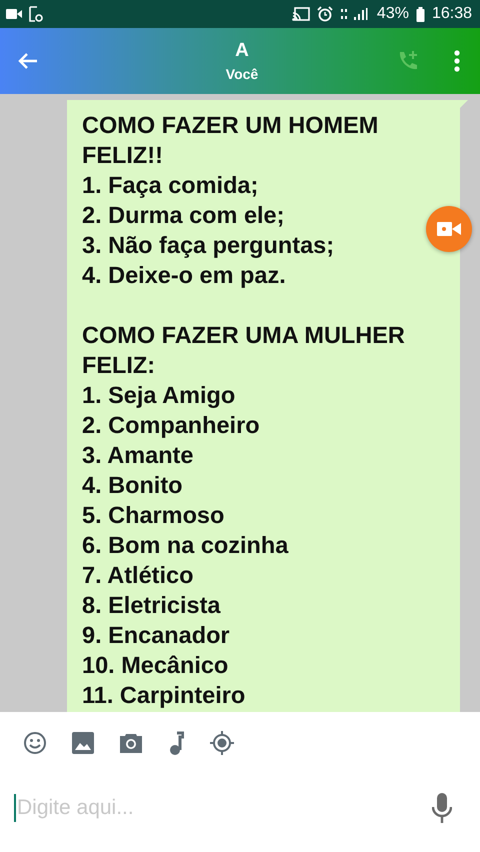 Image resolution: width=480 pixels, height=852 pixels. Describe the element at coordinates (138, 575) in the screenshot. I see `message-line: 7. Atlético` at that location.